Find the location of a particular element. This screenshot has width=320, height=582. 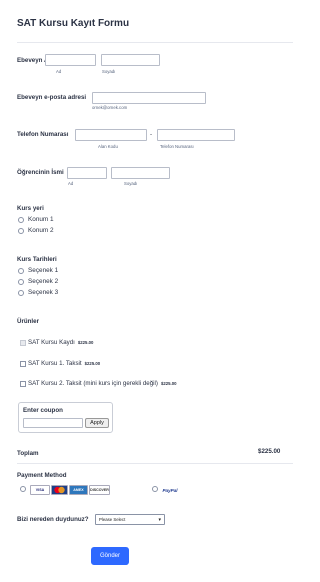

parent-first-name-sublabel: Ad is located at coordinates (59, 71).